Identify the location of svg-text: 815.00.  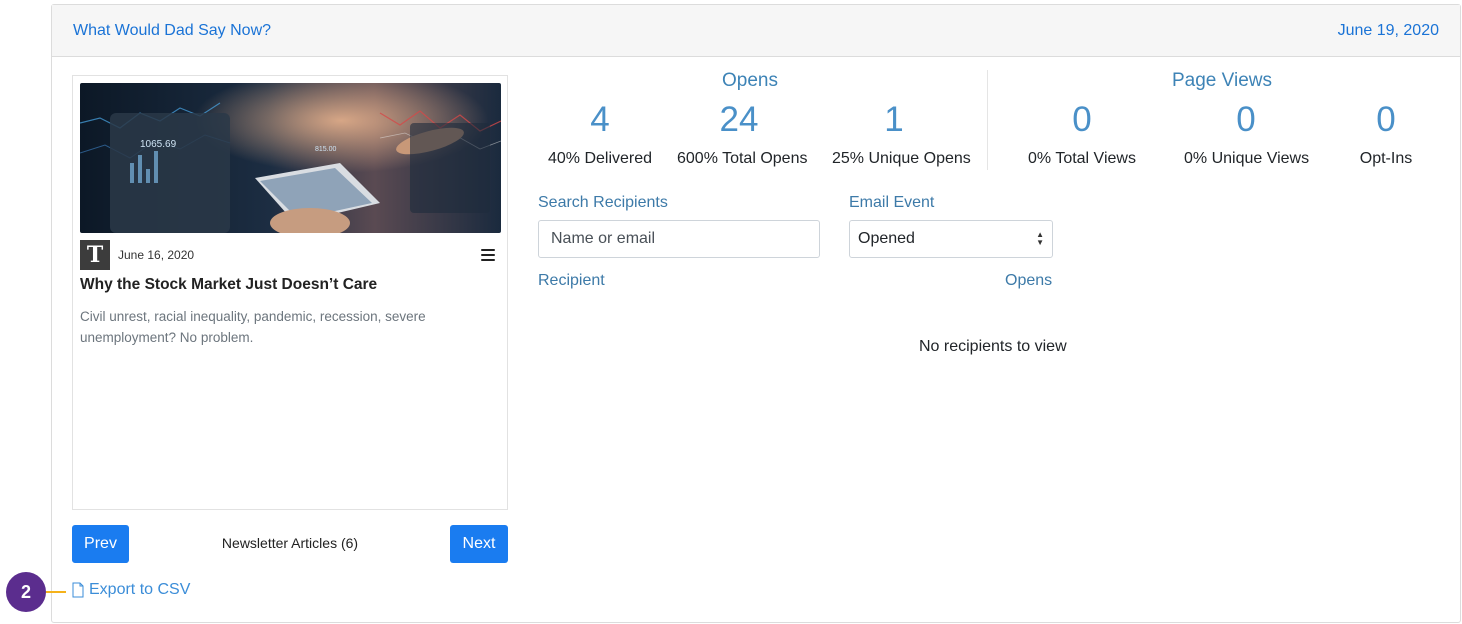
(326, 149).